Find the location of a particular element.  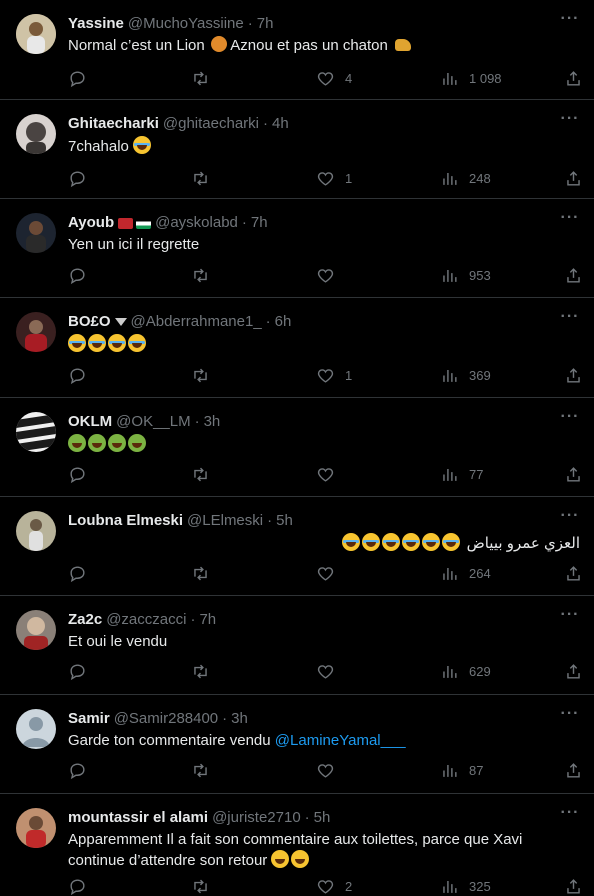

author-handle: @juriste2710 is located at coordinates (256, 818).